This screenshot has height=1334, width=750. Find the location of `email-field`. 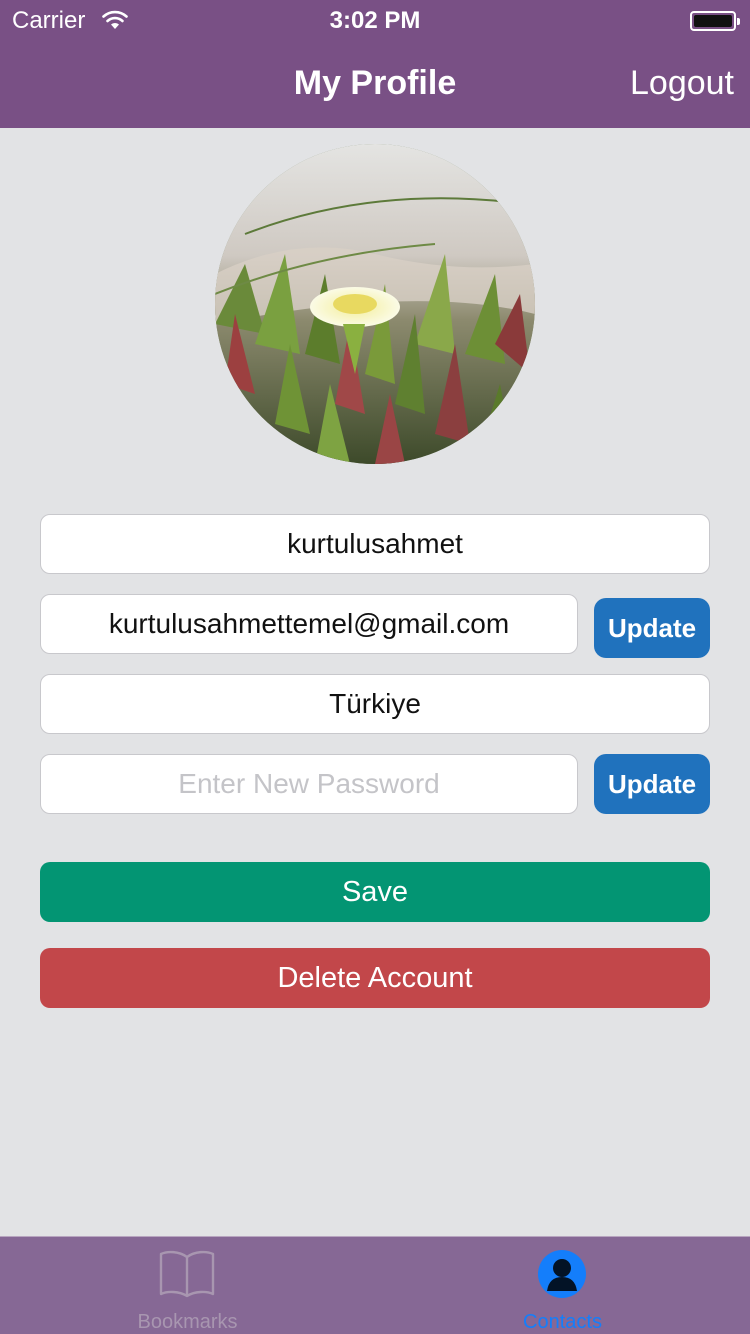

email-field is located at coordinates (309, 624).